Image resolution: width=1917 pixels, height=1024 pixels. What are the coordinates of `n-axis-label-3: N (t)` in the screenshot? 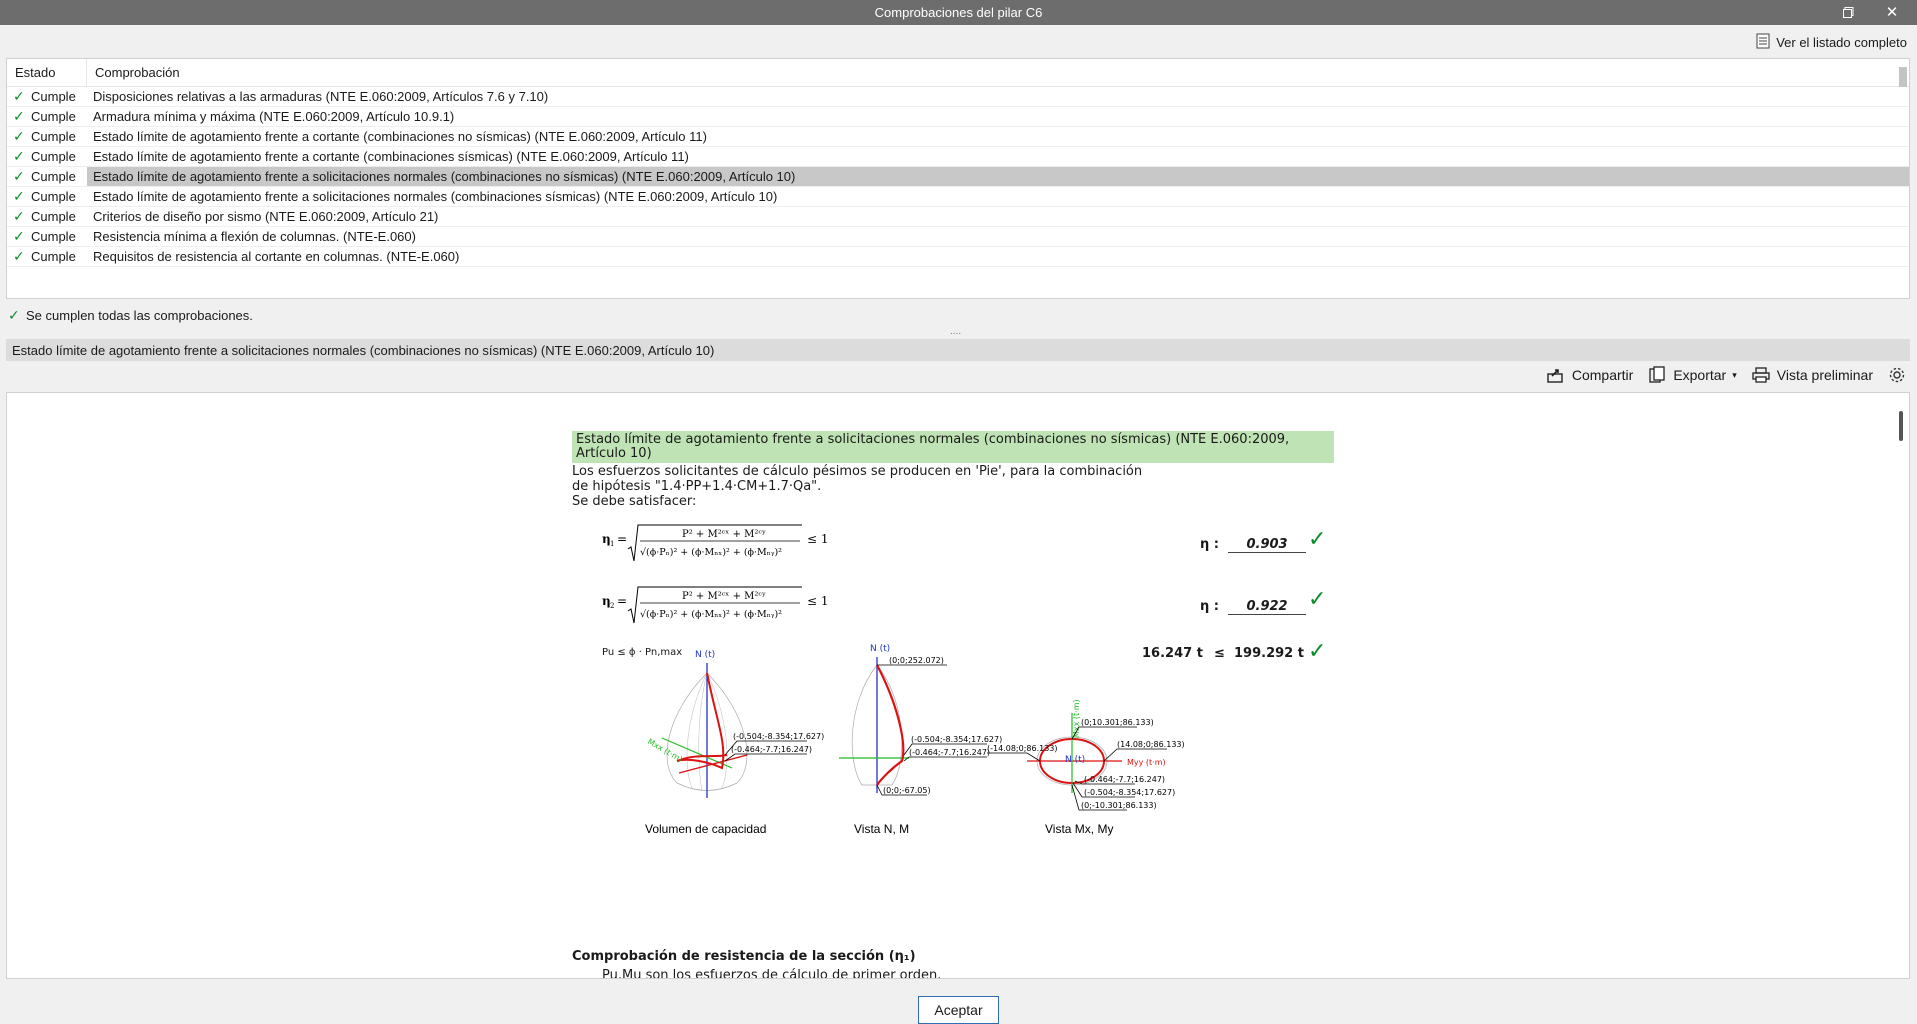 It's located at (1075, 760).